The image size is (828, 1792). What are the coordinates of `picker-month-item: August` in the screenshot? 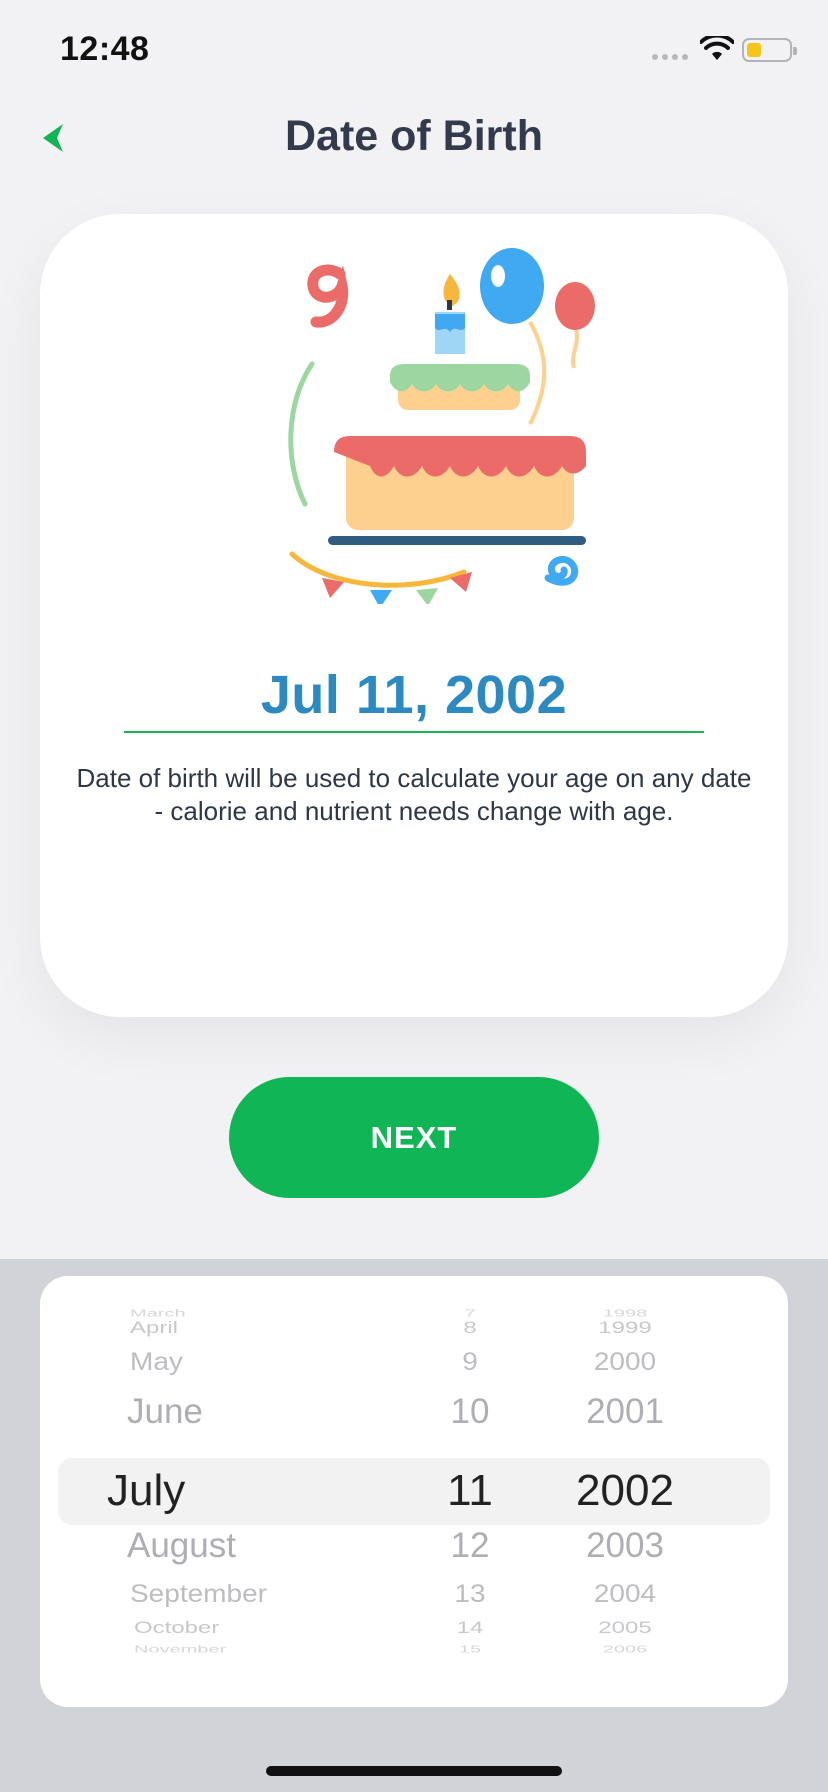 It's located at (253, 1546).